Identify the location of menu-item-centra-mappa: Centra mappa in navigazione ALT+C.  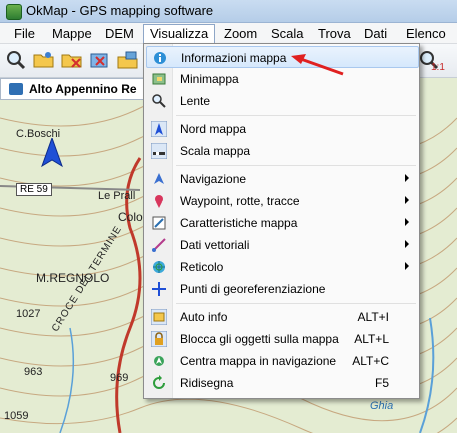
(281, 361).